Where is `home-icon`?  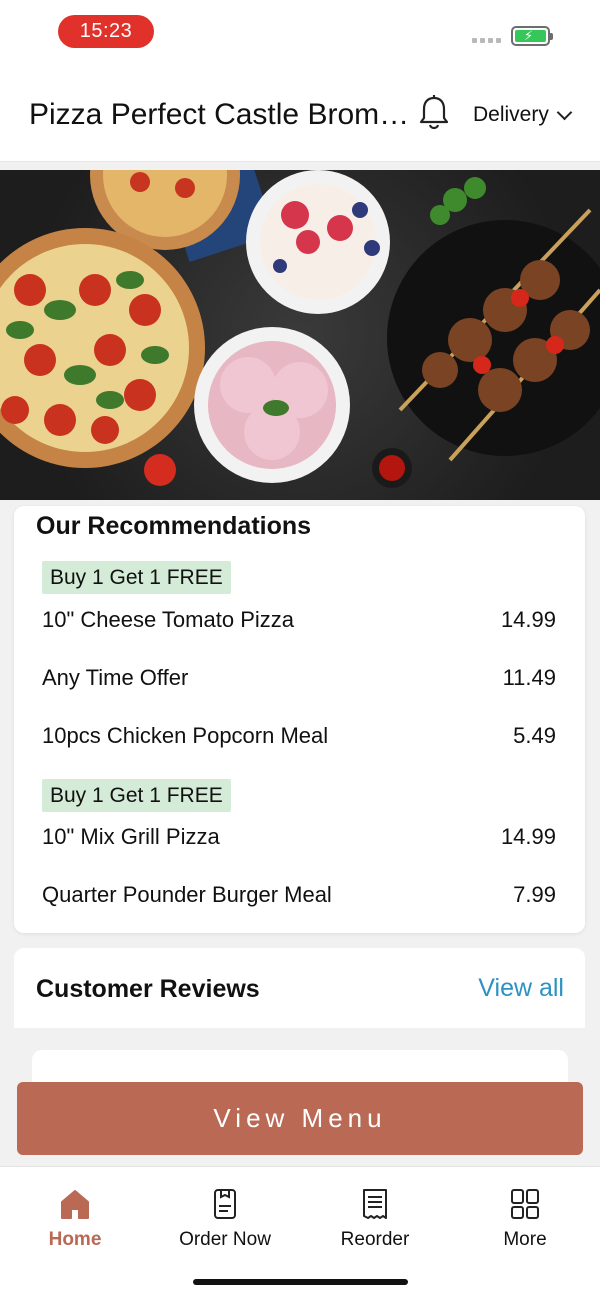 home-icon is located at coordinates (75, 1204).